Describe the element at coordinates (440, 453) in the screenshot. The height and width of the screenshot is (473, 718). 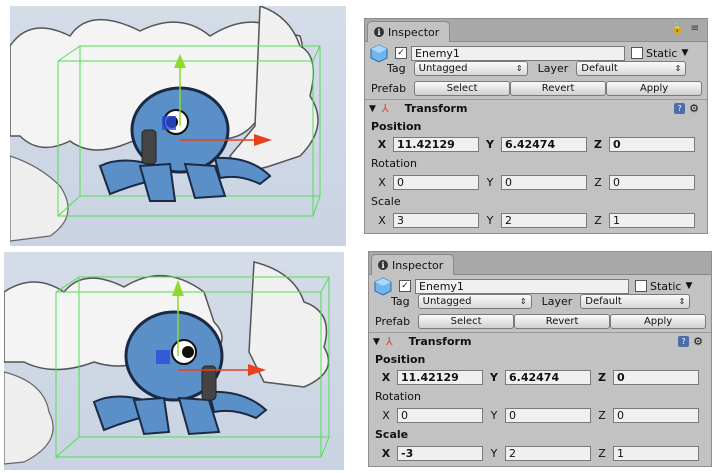
I see `scale-x-field: -3` at that location.